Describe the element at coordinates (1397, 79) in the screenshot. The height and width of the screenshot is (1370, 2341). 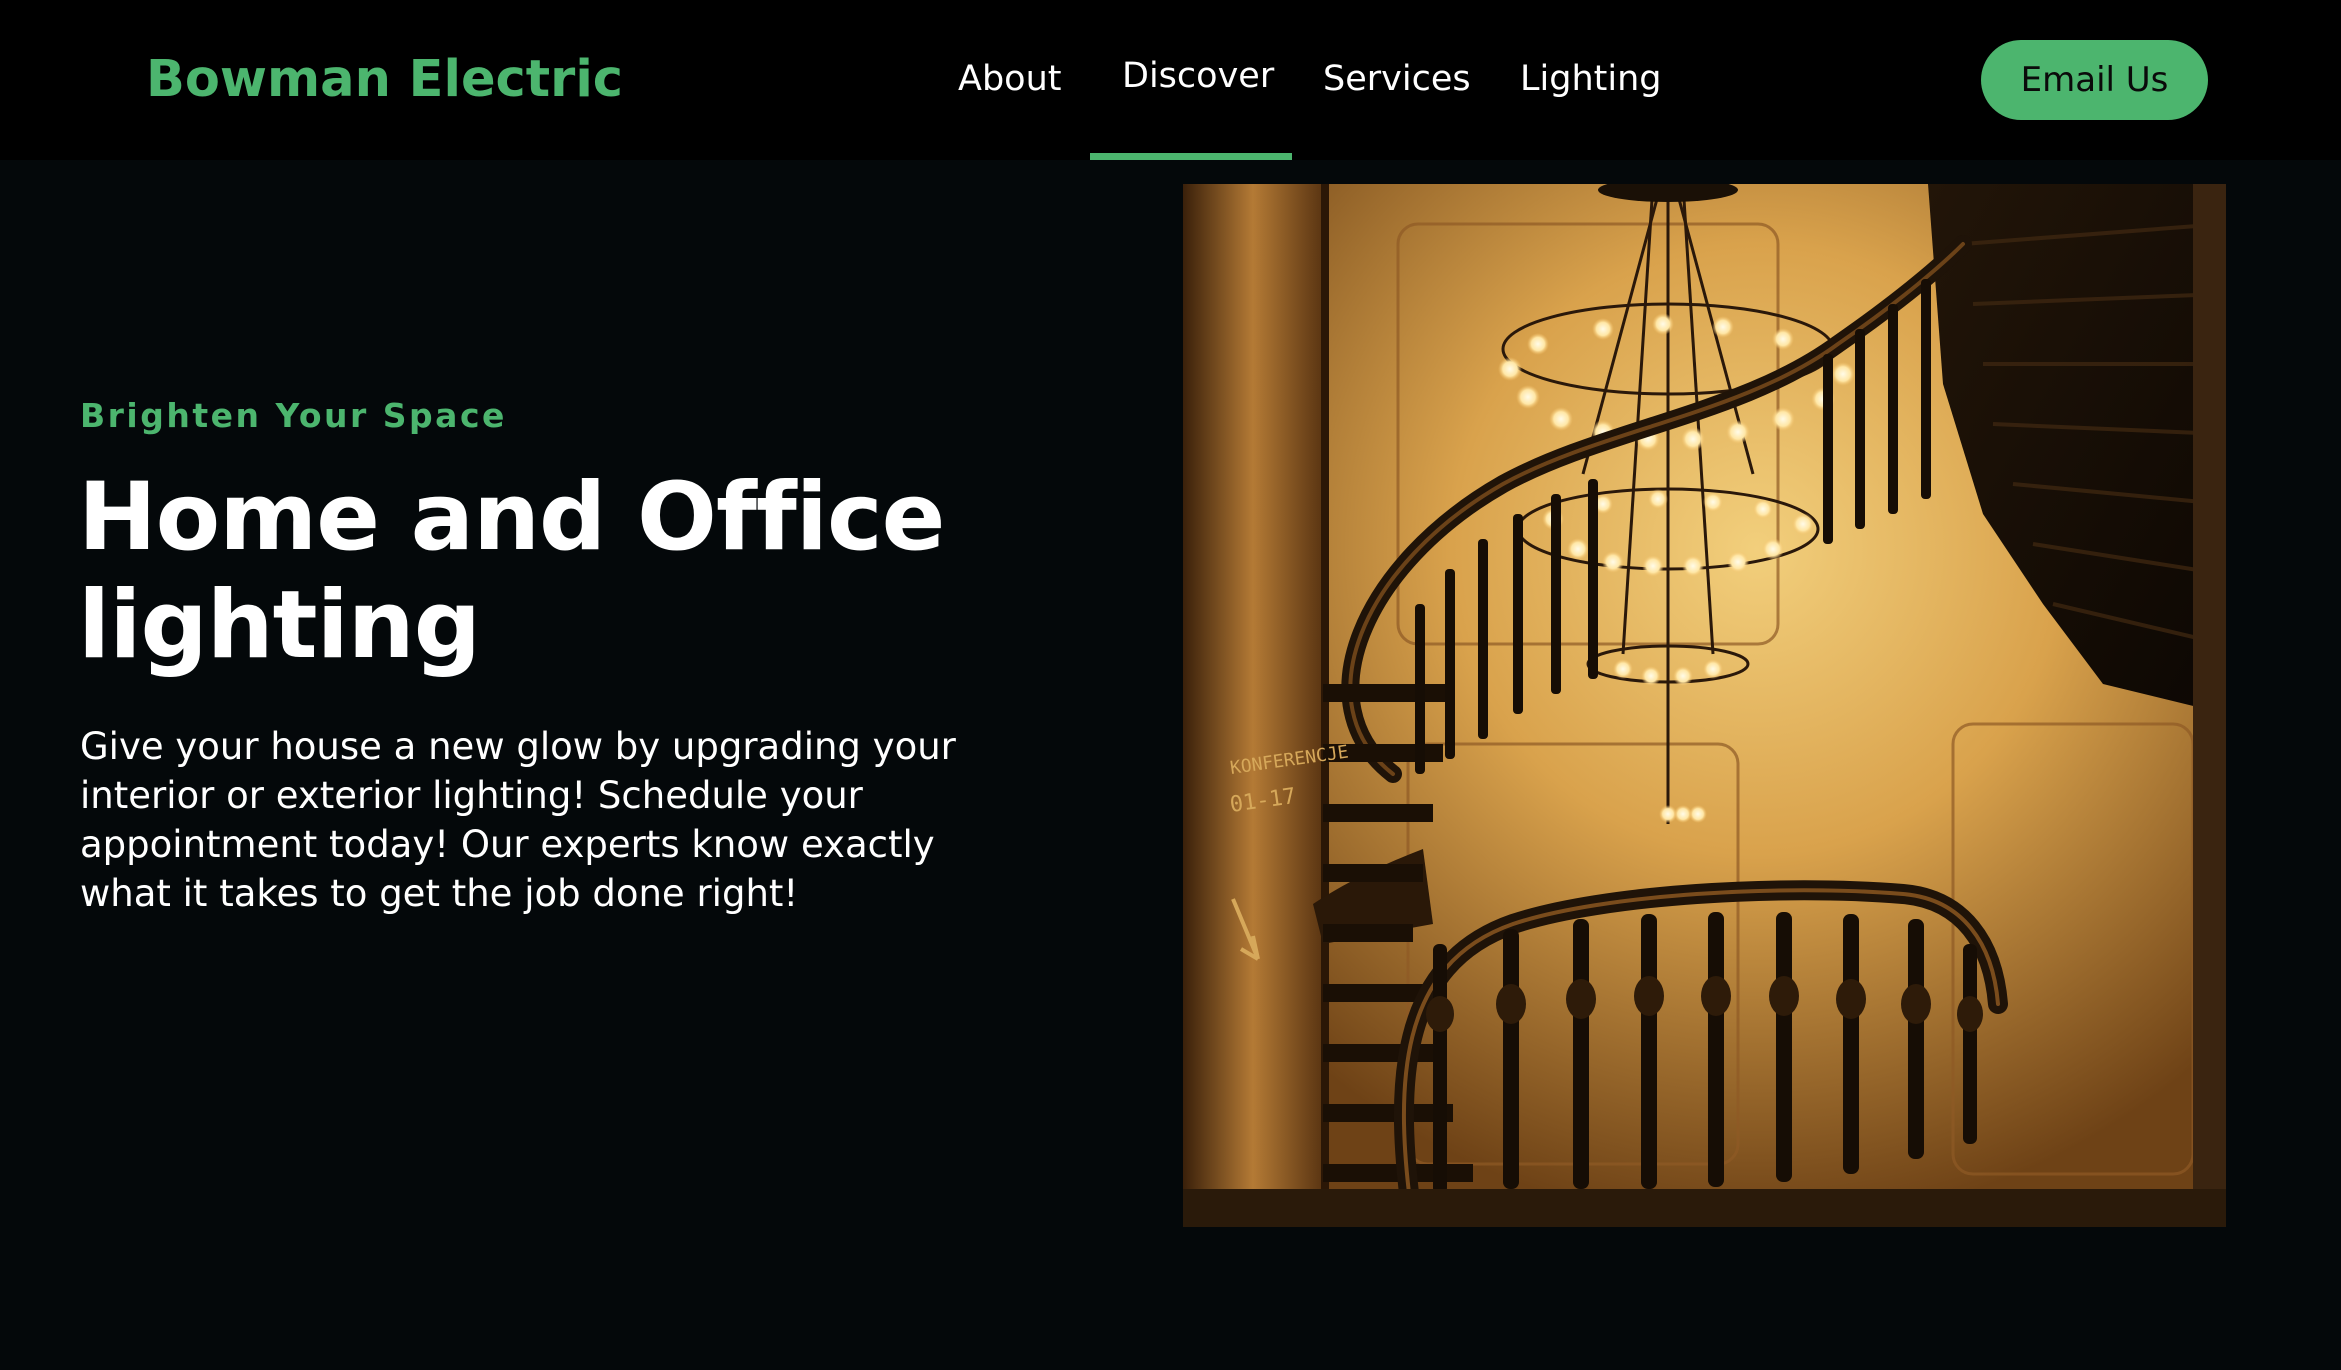
I see `nav-link-services: Services` at that location.